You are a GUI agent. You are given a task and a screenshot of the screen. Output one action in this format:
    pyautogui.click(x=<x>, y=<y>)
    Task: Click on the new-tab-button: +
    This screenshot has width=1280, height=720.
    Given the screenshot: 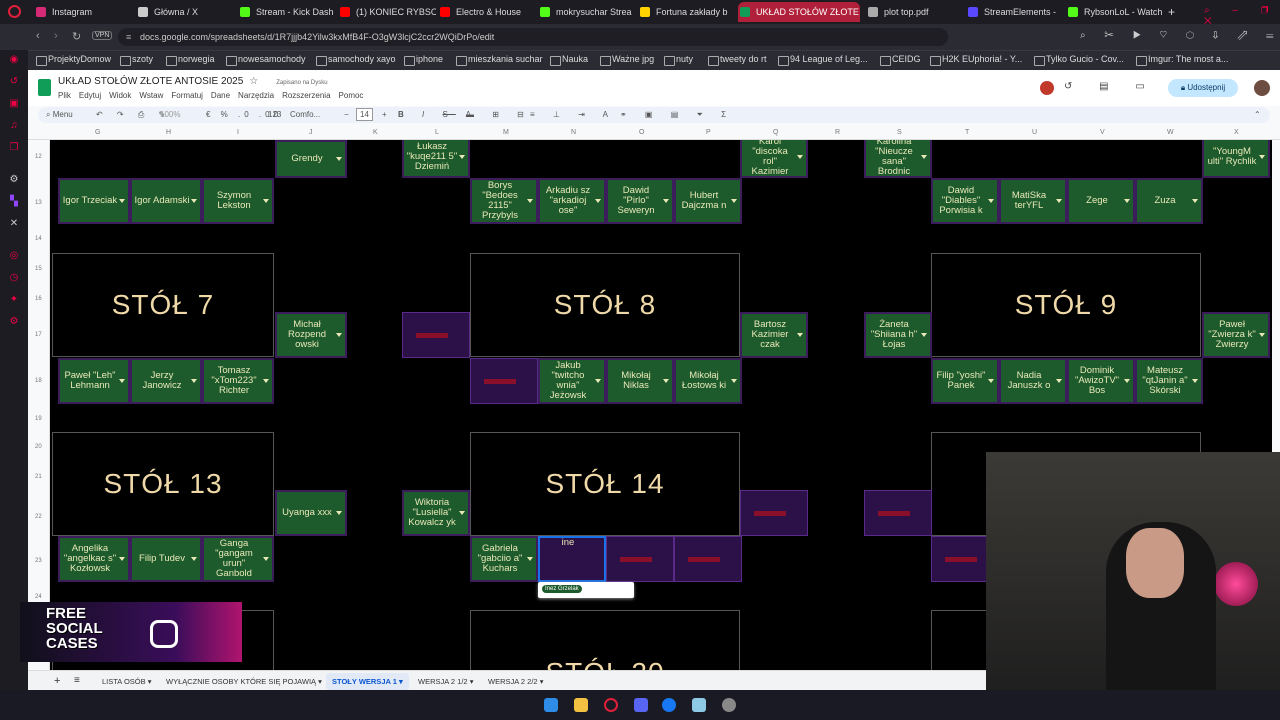 What is the action you would take?
    pyautogui.click(x=1172, y=12)
    